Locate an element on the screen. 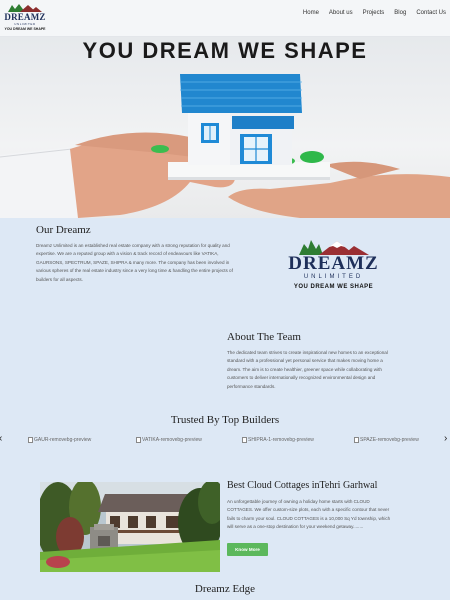 Image resolution: width=450 pixels, height=600 pixels. builder-alt-text: SPAZE-removebg-preview is located at coordinates (389, 440).